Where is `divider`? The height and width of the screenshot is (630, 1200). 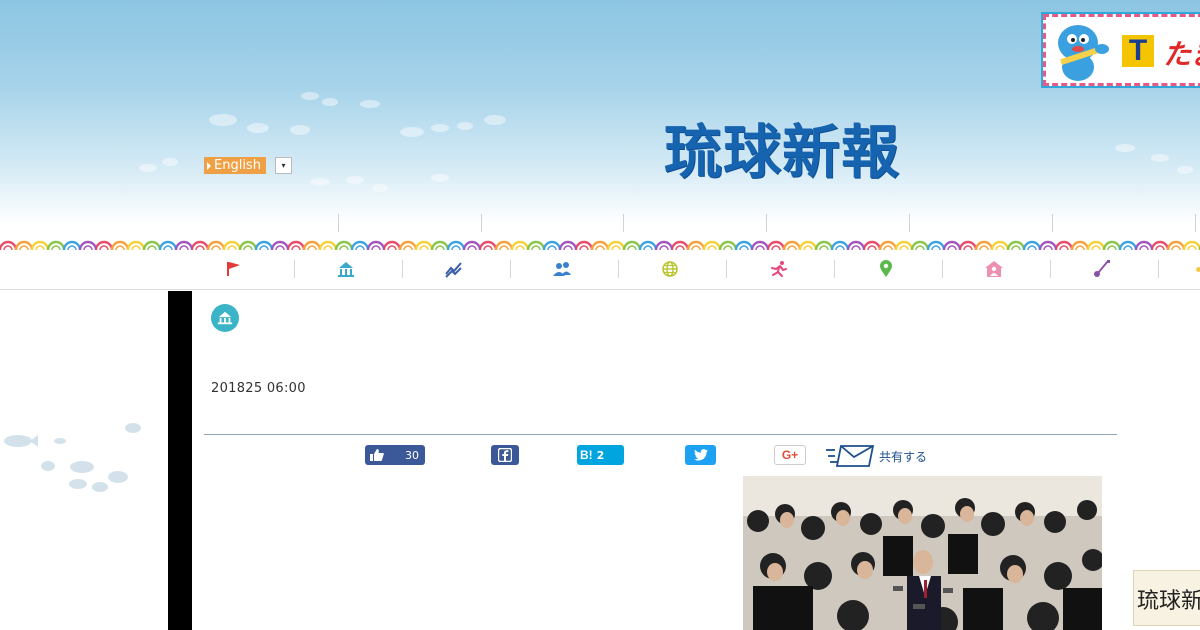 divider is located at coordinates (660, 434).